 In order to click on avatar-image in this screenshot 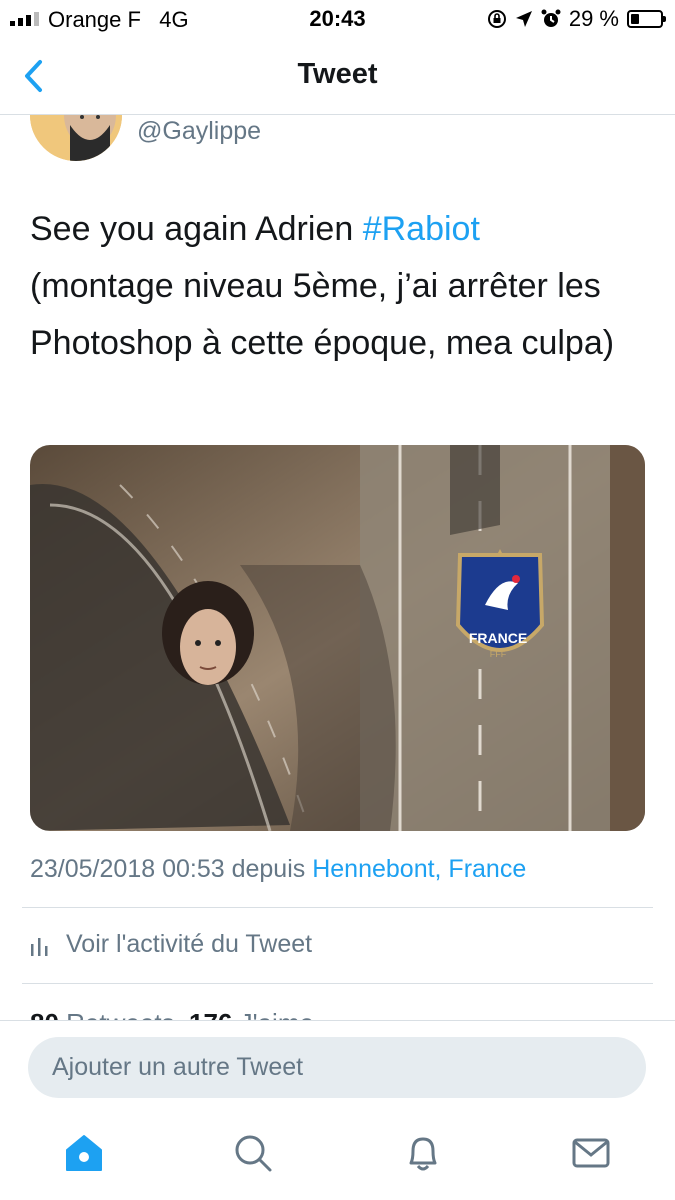, I will do `click(76, 138)`.